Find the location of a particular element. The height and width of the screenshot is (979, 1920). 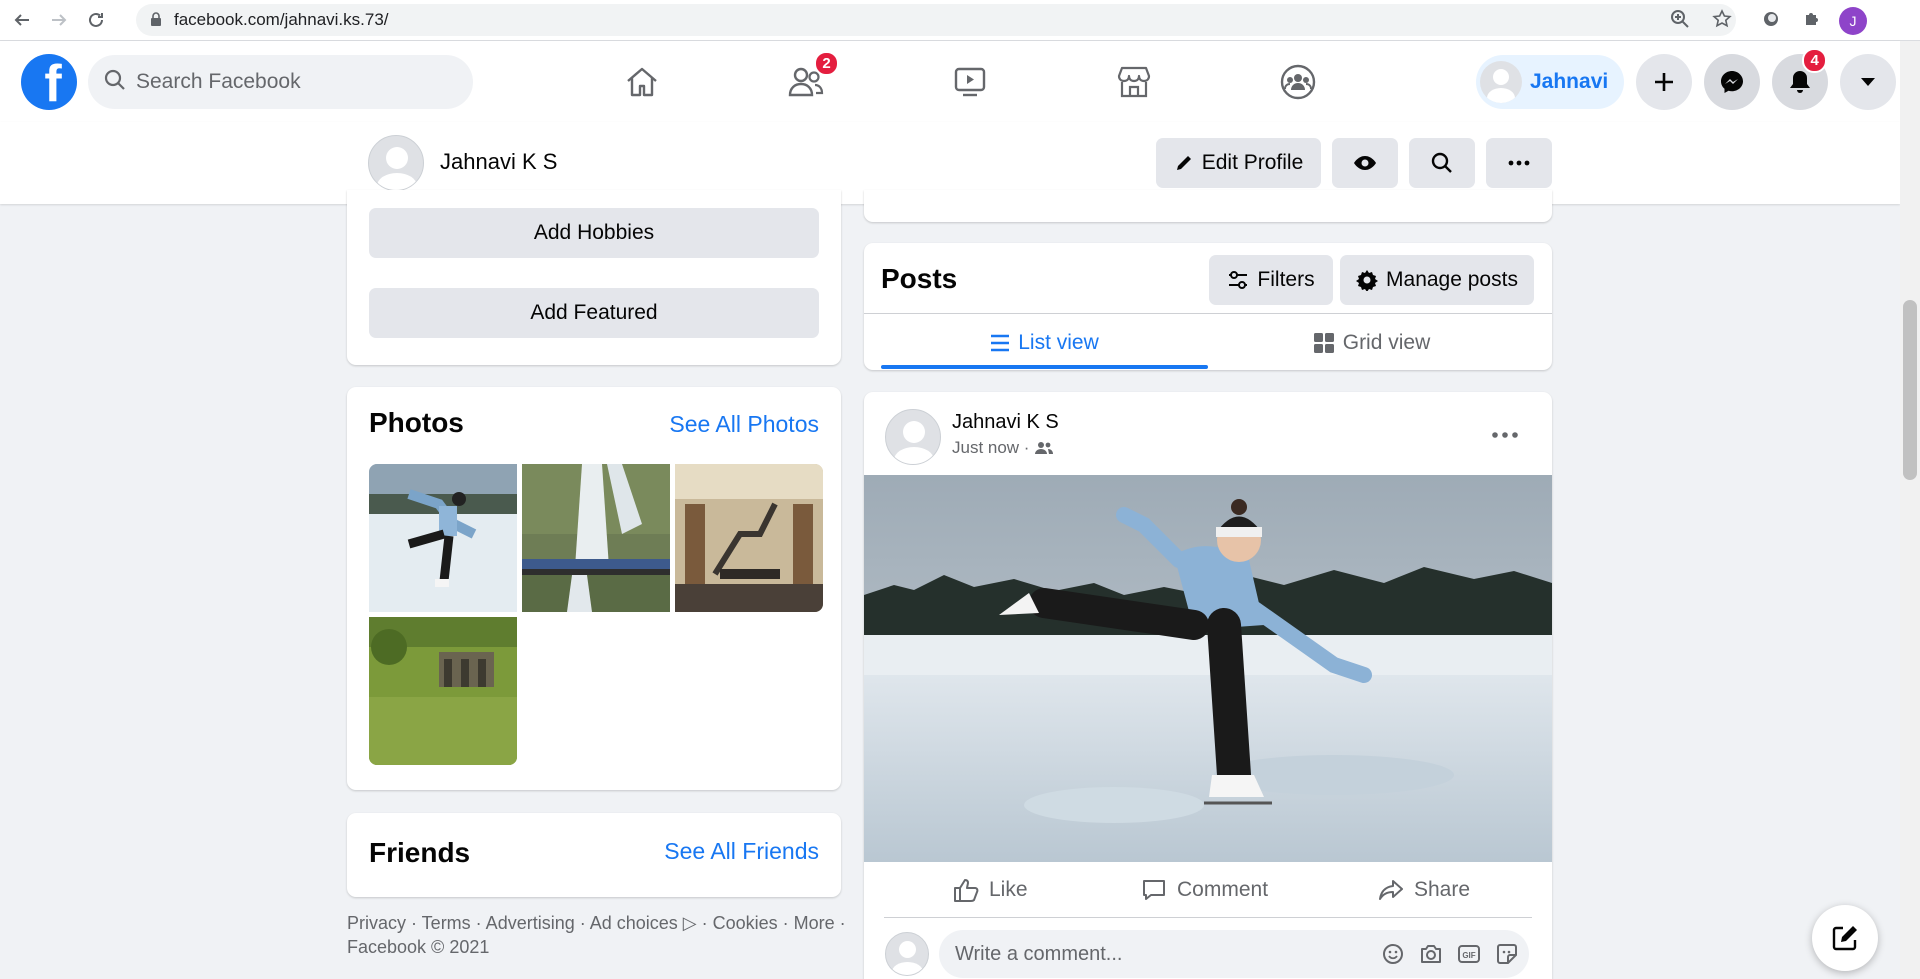

add-hobbies-button: Add Hobbies is located at coordinates (594, 233).